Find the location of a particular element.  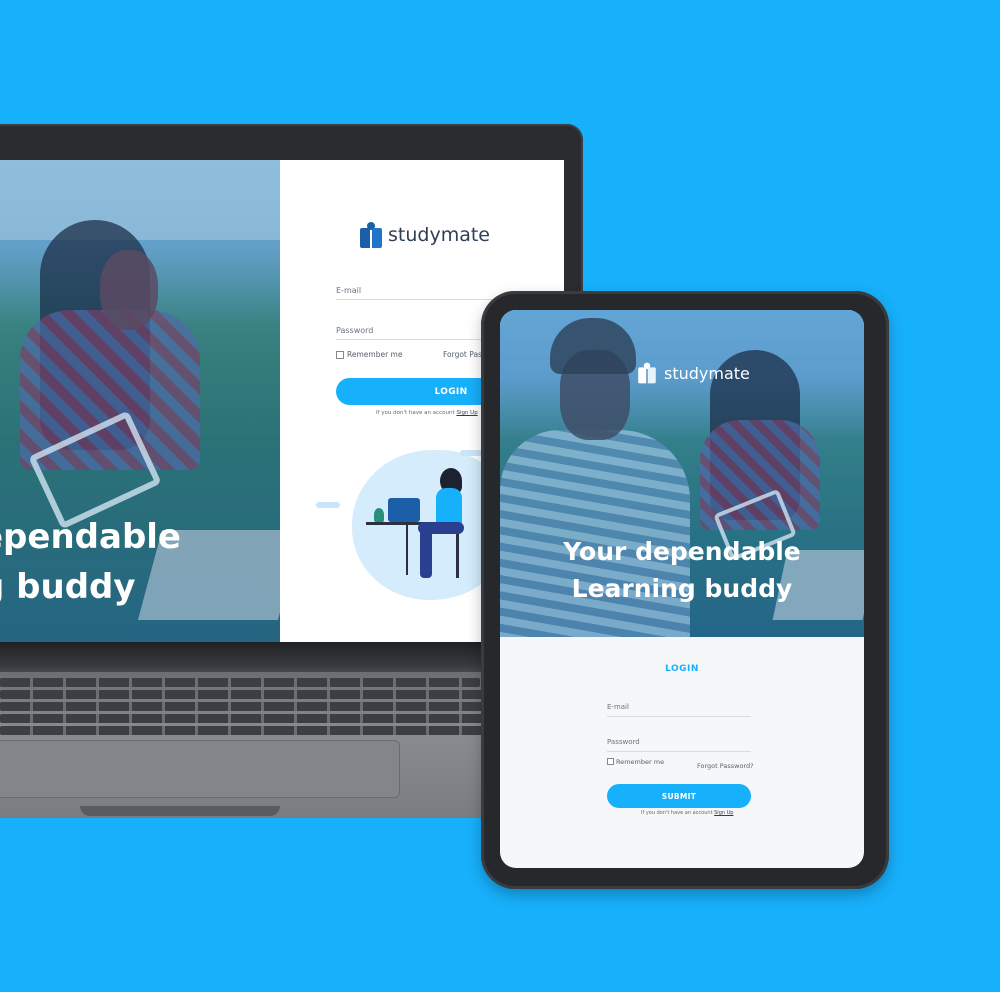

tablet-login-title: LOGIN is located at coordinates (682, 669).